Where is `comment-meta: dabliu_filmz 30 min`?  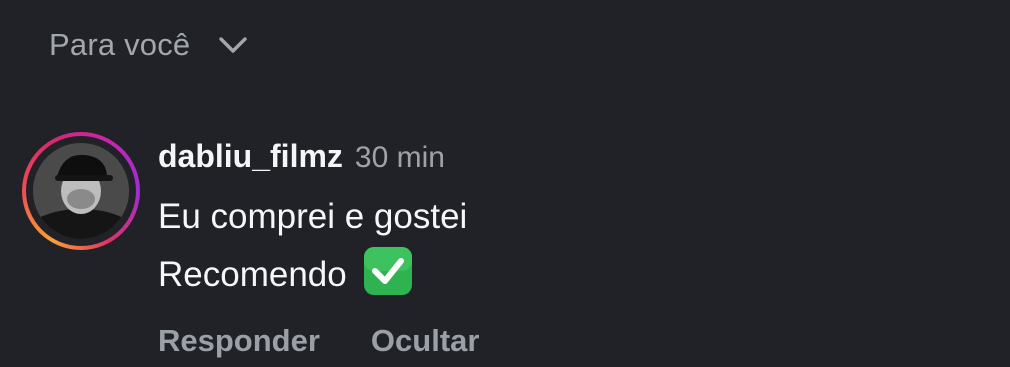 comment-meta: dabliu_filmz 30 min is located at coordinates (312, 157).